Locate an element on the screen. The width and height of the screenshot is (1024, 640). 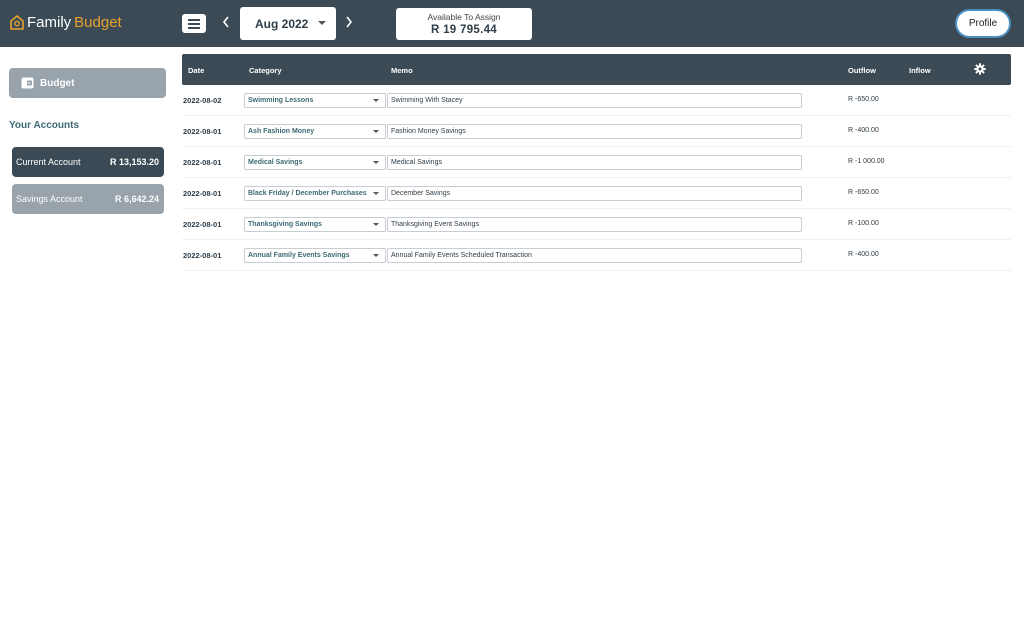
house-icon is located at coordinates (17, 22).